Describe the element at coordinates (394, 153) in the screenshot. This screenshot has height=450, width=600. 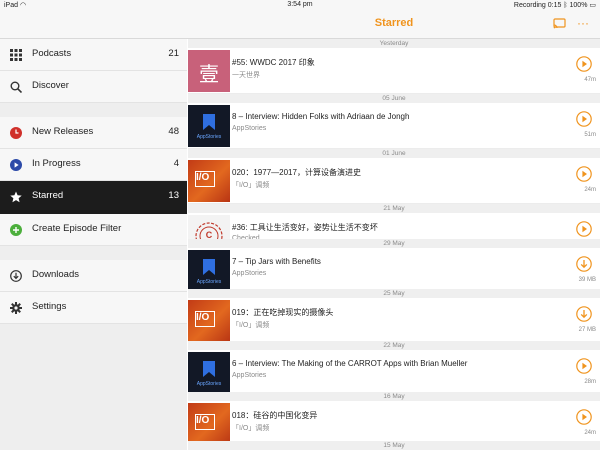
I see `date-separator: 01 June` at that location.